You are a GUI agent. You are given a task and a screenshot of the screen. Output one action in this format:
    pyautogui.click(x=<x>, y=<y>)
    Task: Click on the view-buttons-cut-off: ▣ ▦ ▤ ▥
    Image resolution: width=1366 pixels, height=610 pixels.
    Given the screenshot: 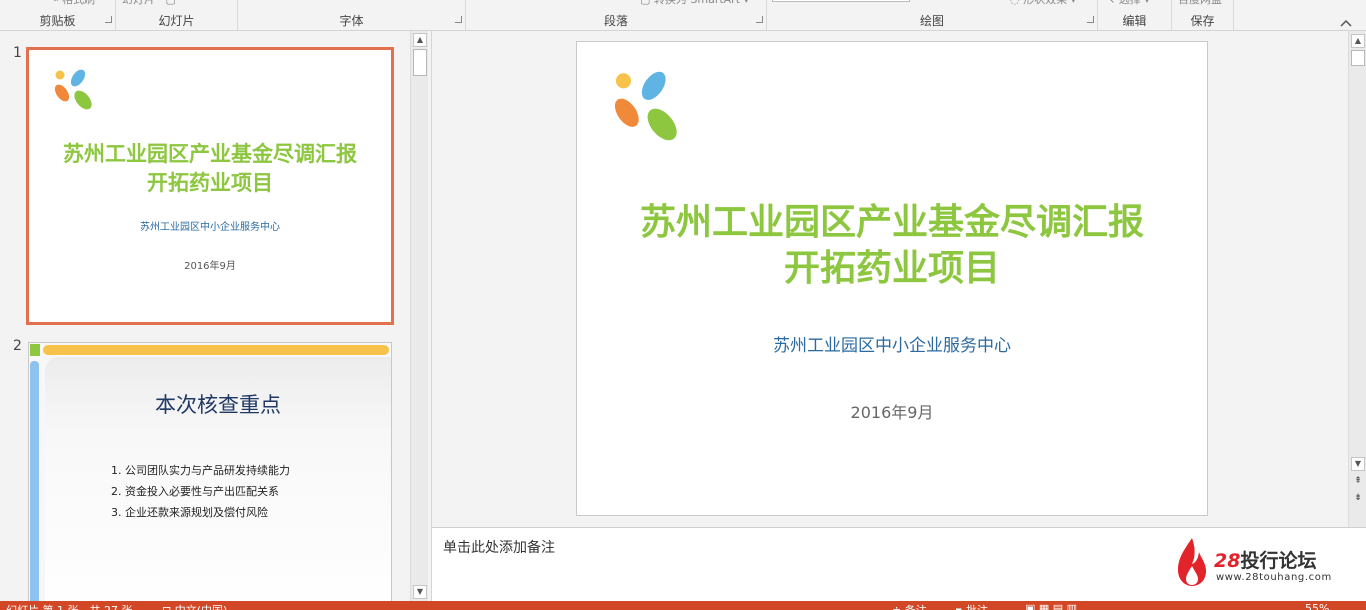 What is the action you would take?
    pyautogui.click(x=1051, y=606)
    